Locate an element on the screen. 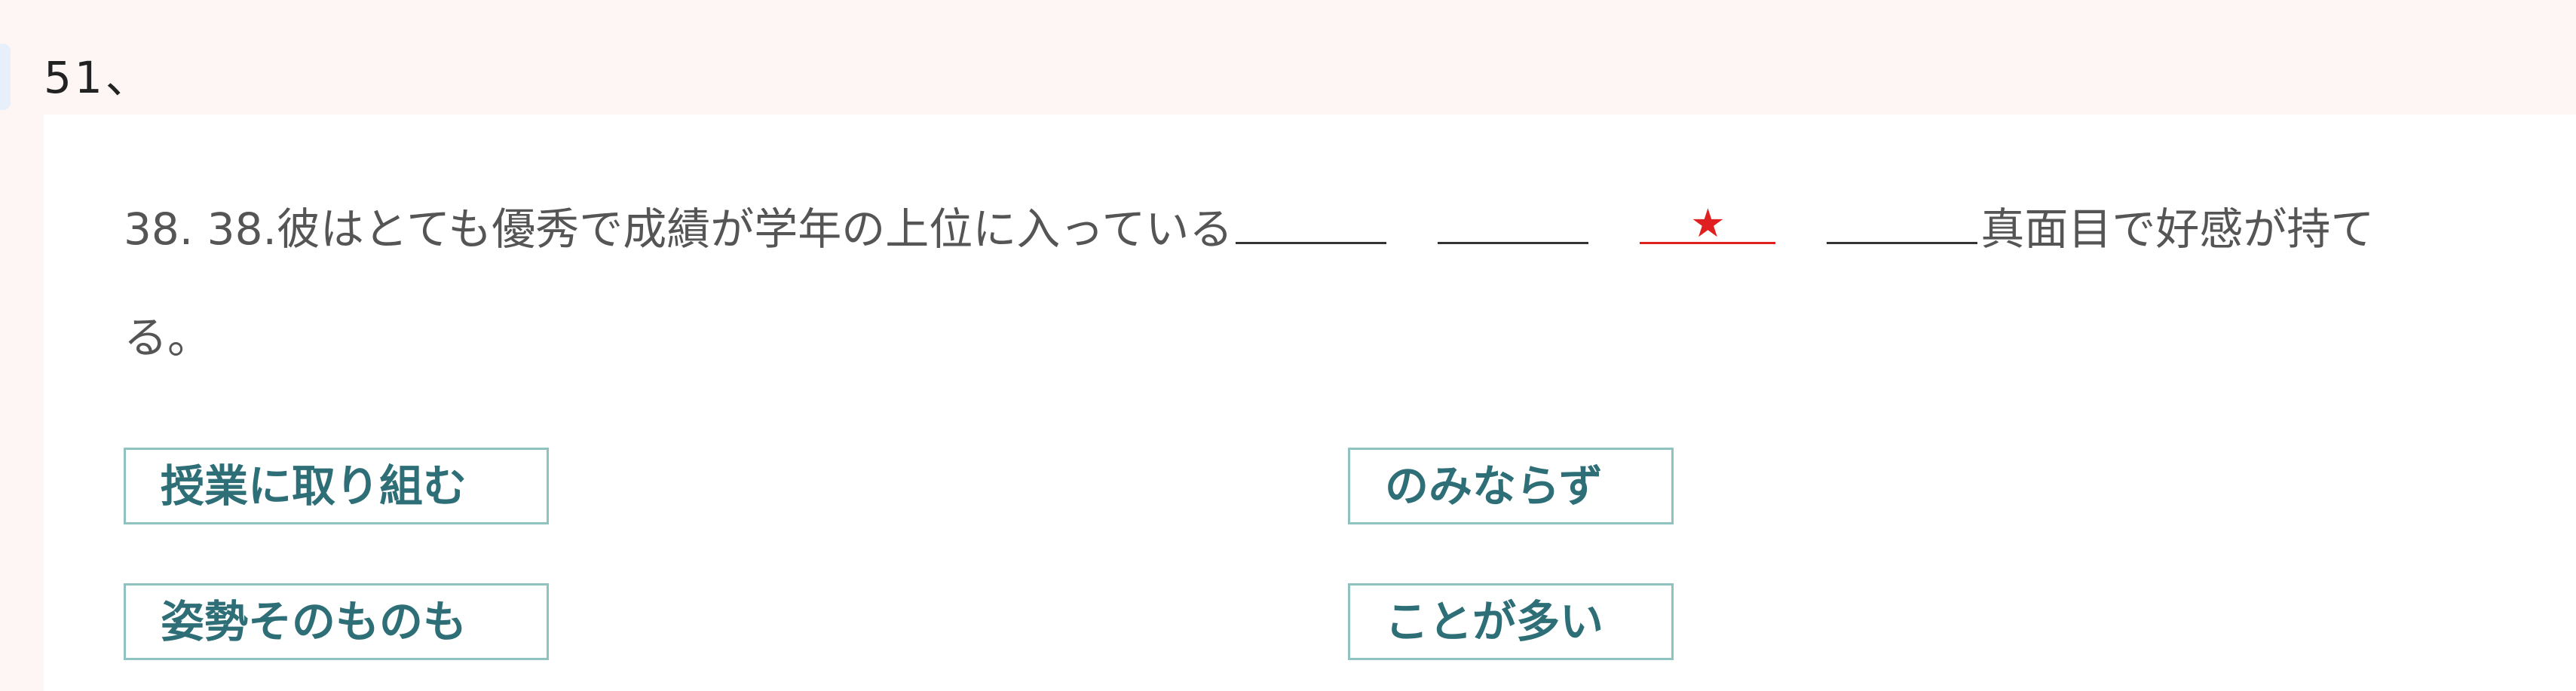  question-number: 51、 is located at coordinates (98, 77).